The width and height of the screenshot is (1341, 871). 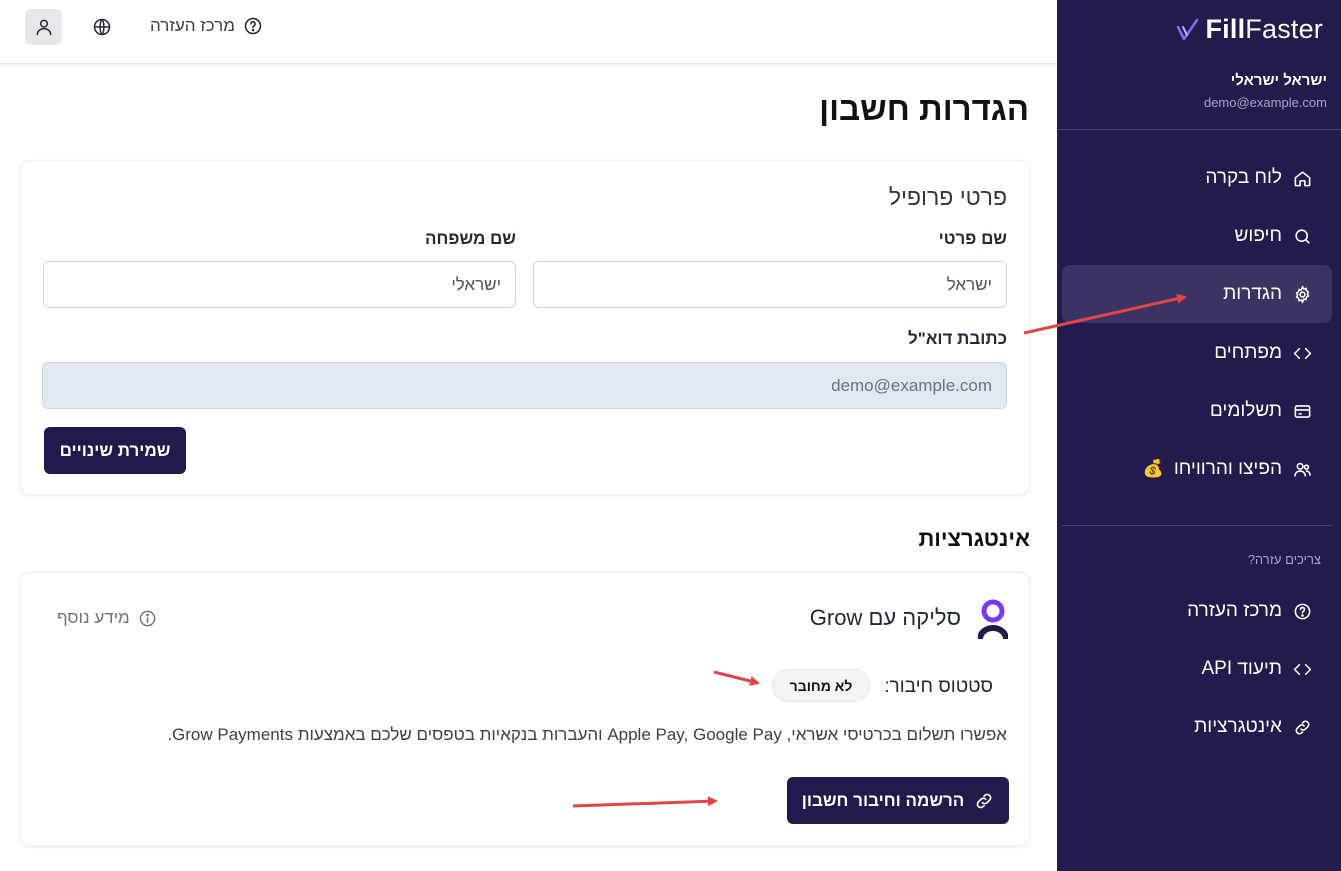 I want to click on connect-account-label: הרשמה וחיבור חשבון, so click(x=883, y=800).